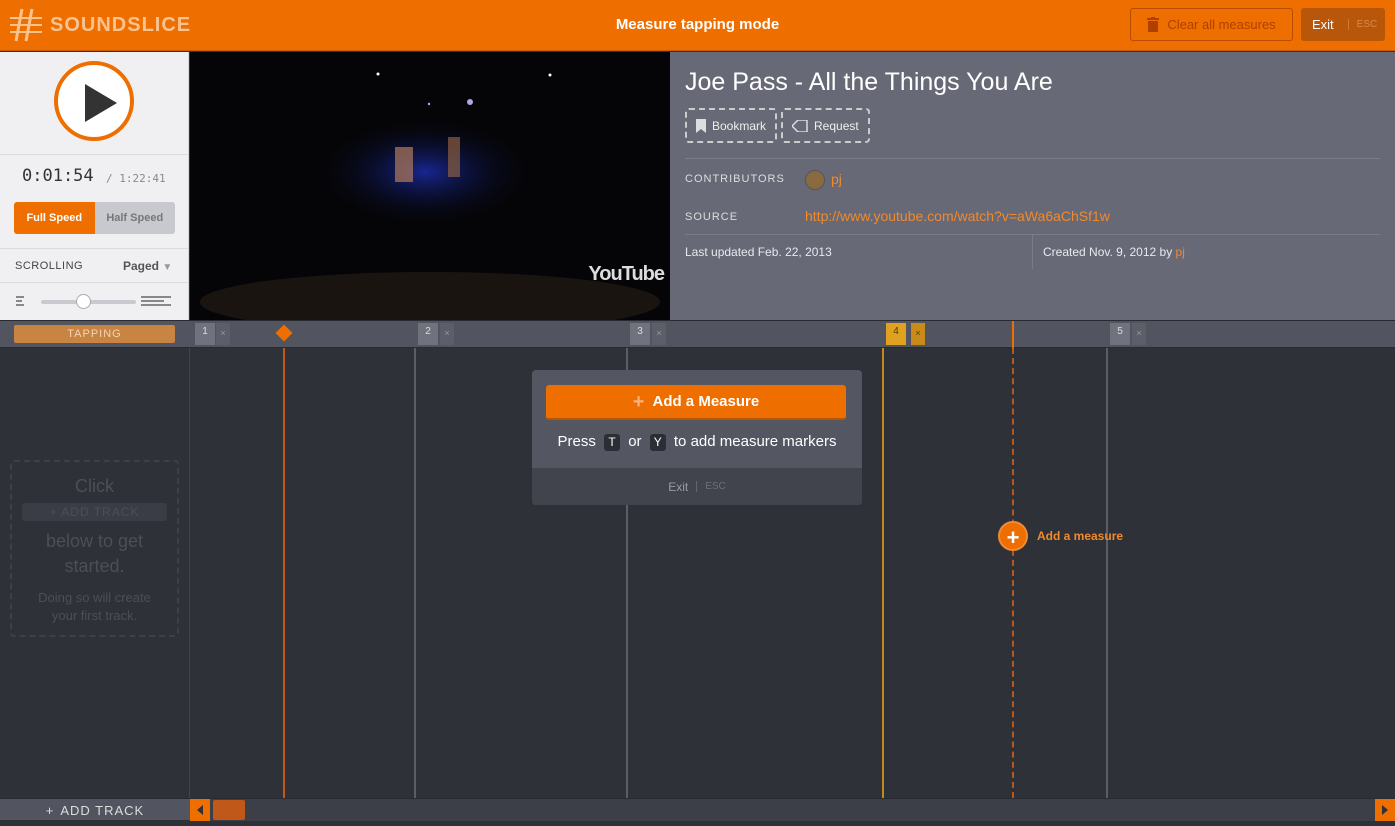  Describe the element at coordinates (1180, 252) in the screenshot. I see `creator-link: pj` at that location.